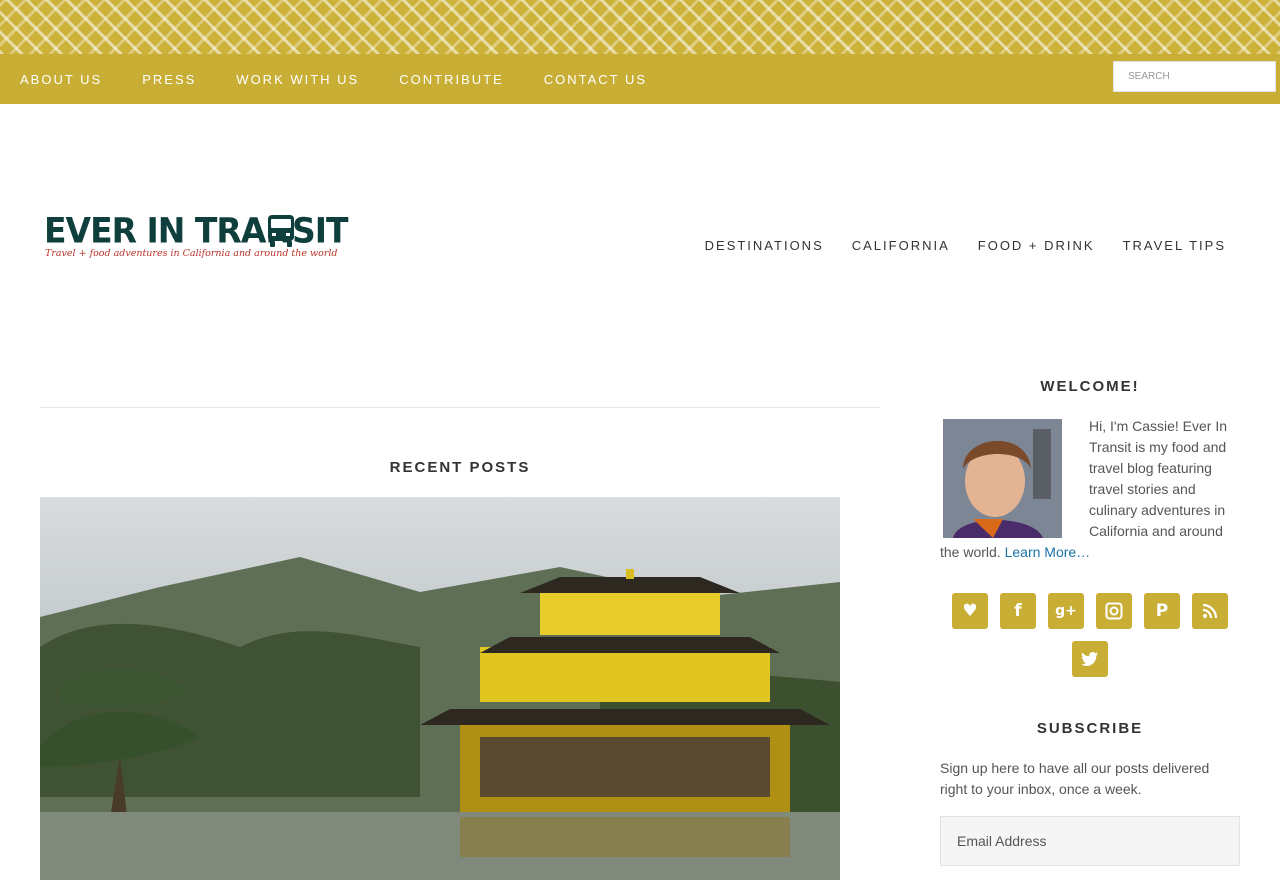 The image size is (1280, 880). Describe the element at coordinates (1090, 611) in the screenshot. I see `social-icons-row: ♥ f g+ P` at that location.